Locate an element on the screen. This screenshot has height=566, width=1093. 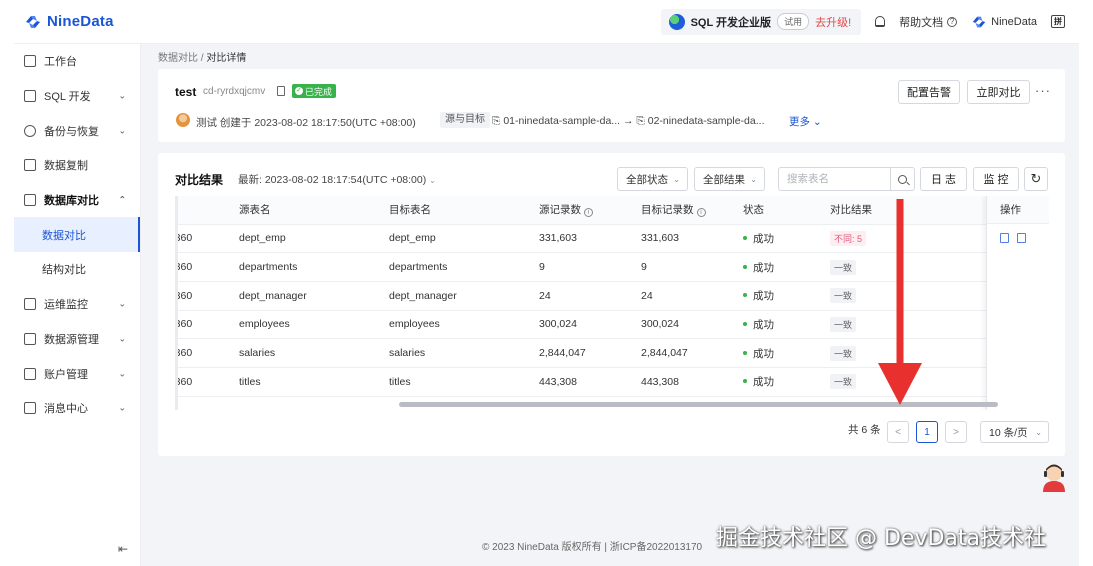
sidebar-item-replication: 数据复制 is located at coordinates (77, 165).